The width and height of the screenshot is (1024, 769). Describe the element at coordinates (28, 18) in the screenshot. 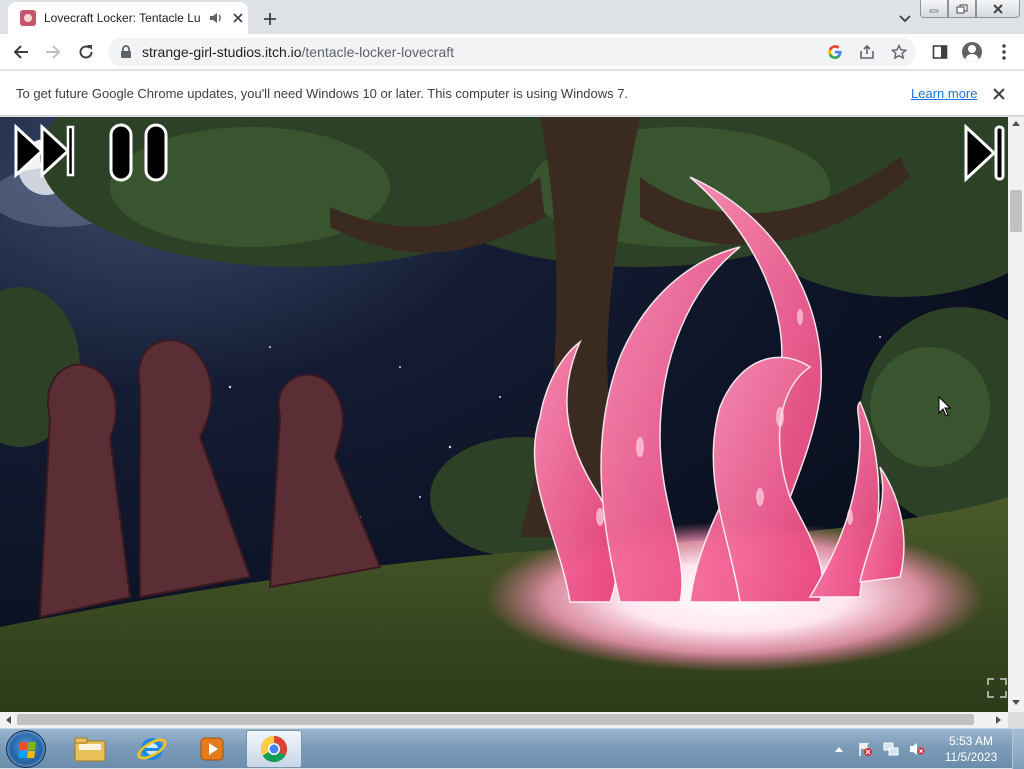

I see `game-favicon-icon` at that location.